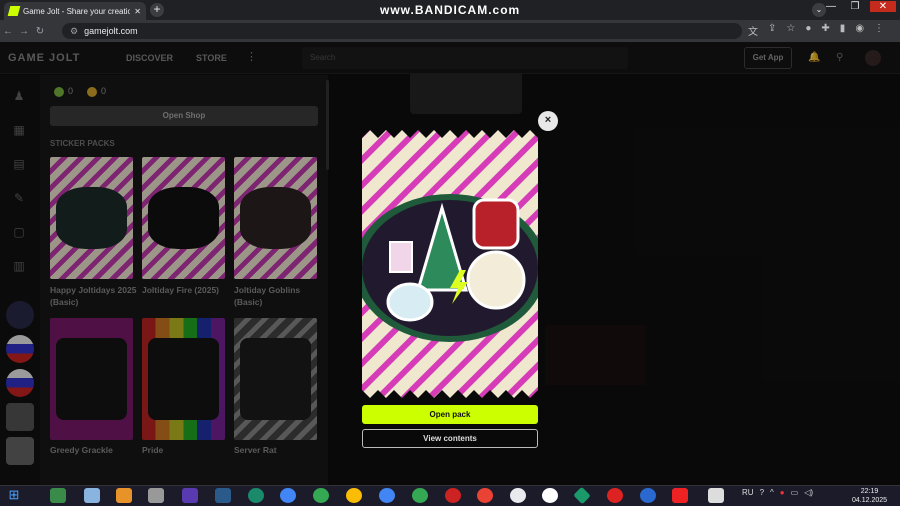  What do you see at coordinates (24, 31) in the screenshot?
I see `forward-icon: →` at bounding box center [24, 31].